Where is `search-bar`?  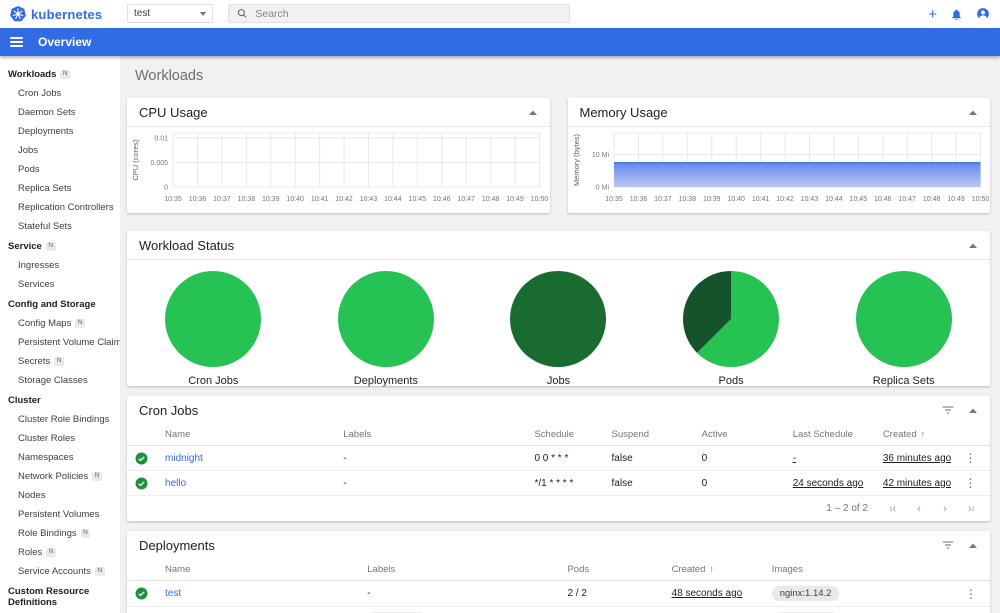 search-bar is located at coordinates (399, 13).